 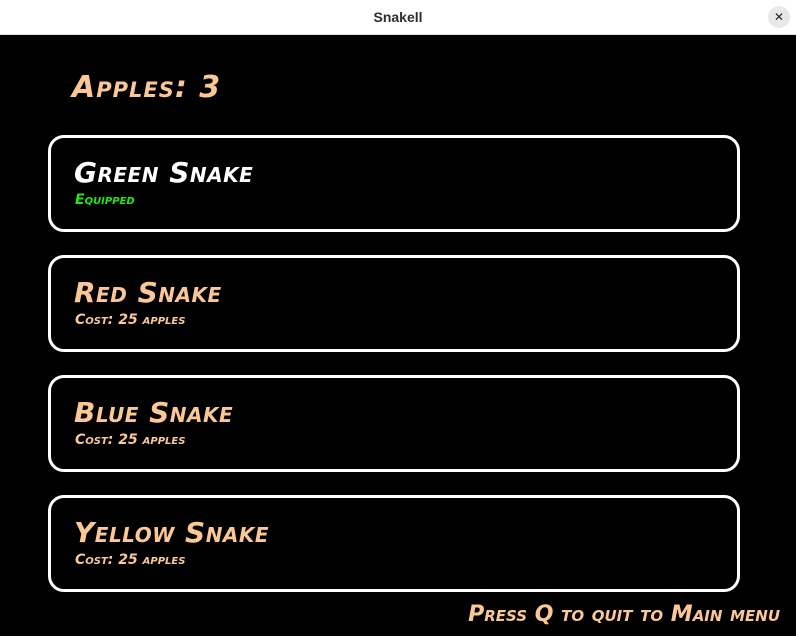 I want to click on shop-item-red-snake: Red Snake Cost: 25 apples, so click(x=394, y=303).